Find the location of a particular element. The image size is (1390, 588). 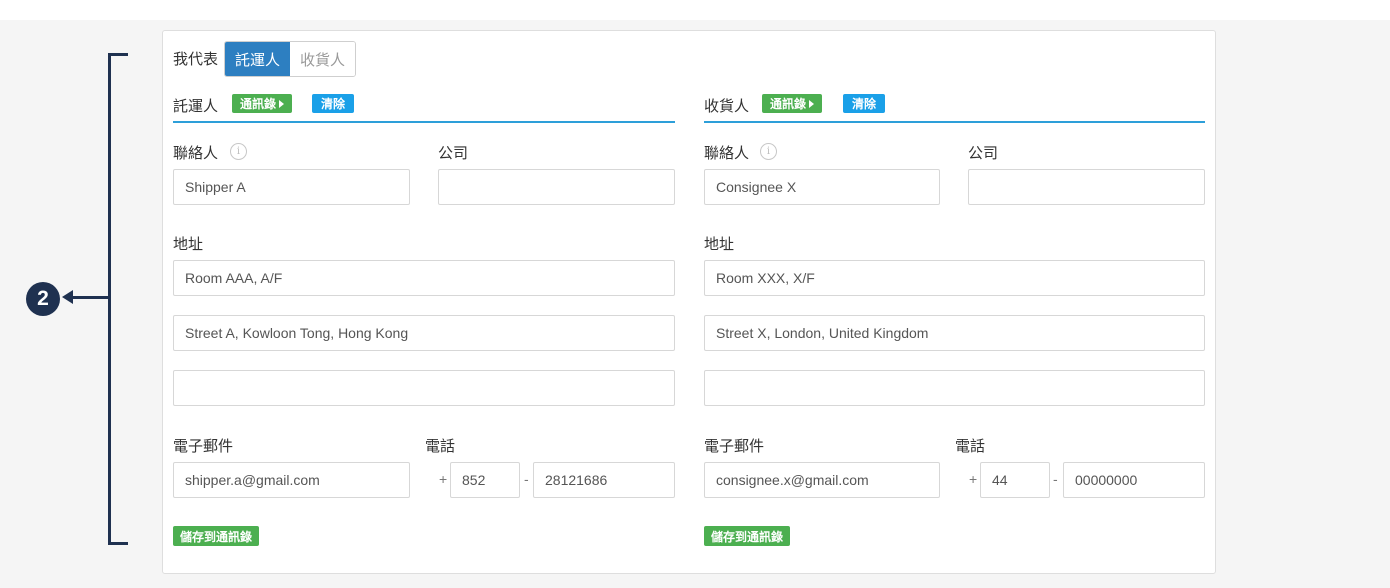

consignee-clear-button: 清除 is located at coordinates (864, 103).